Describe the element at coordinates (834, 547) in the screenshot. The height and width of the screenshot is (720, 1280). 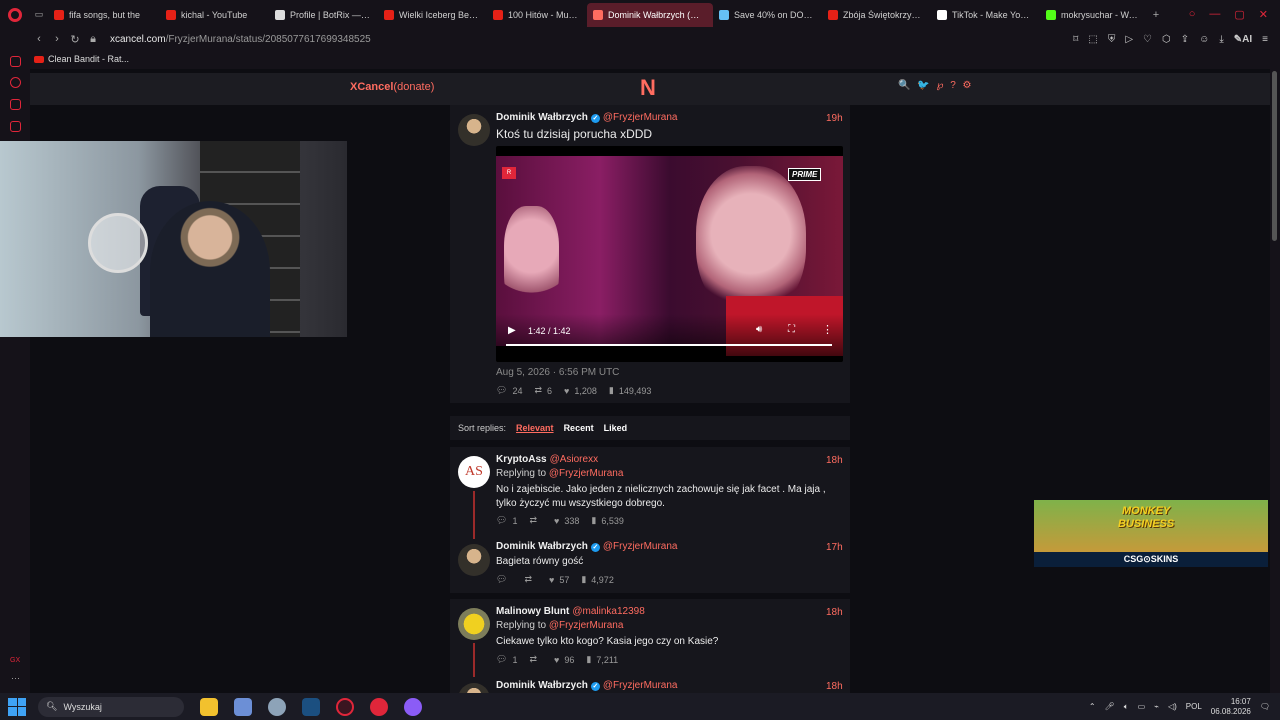
I see `reply-time: 17h` at that location.